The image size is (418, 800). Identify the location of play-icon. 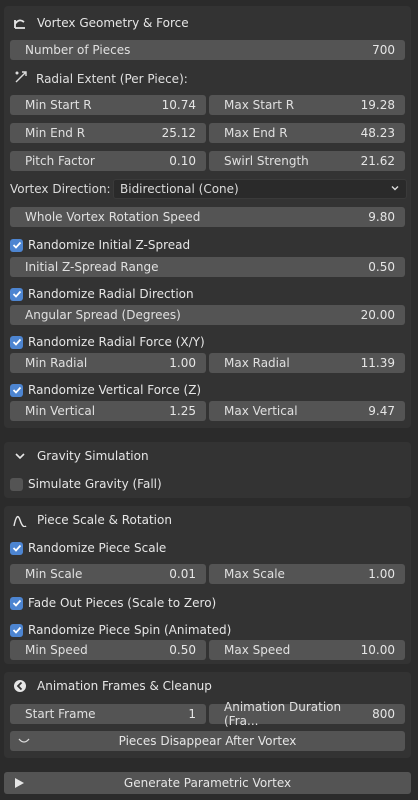
(19, 784).